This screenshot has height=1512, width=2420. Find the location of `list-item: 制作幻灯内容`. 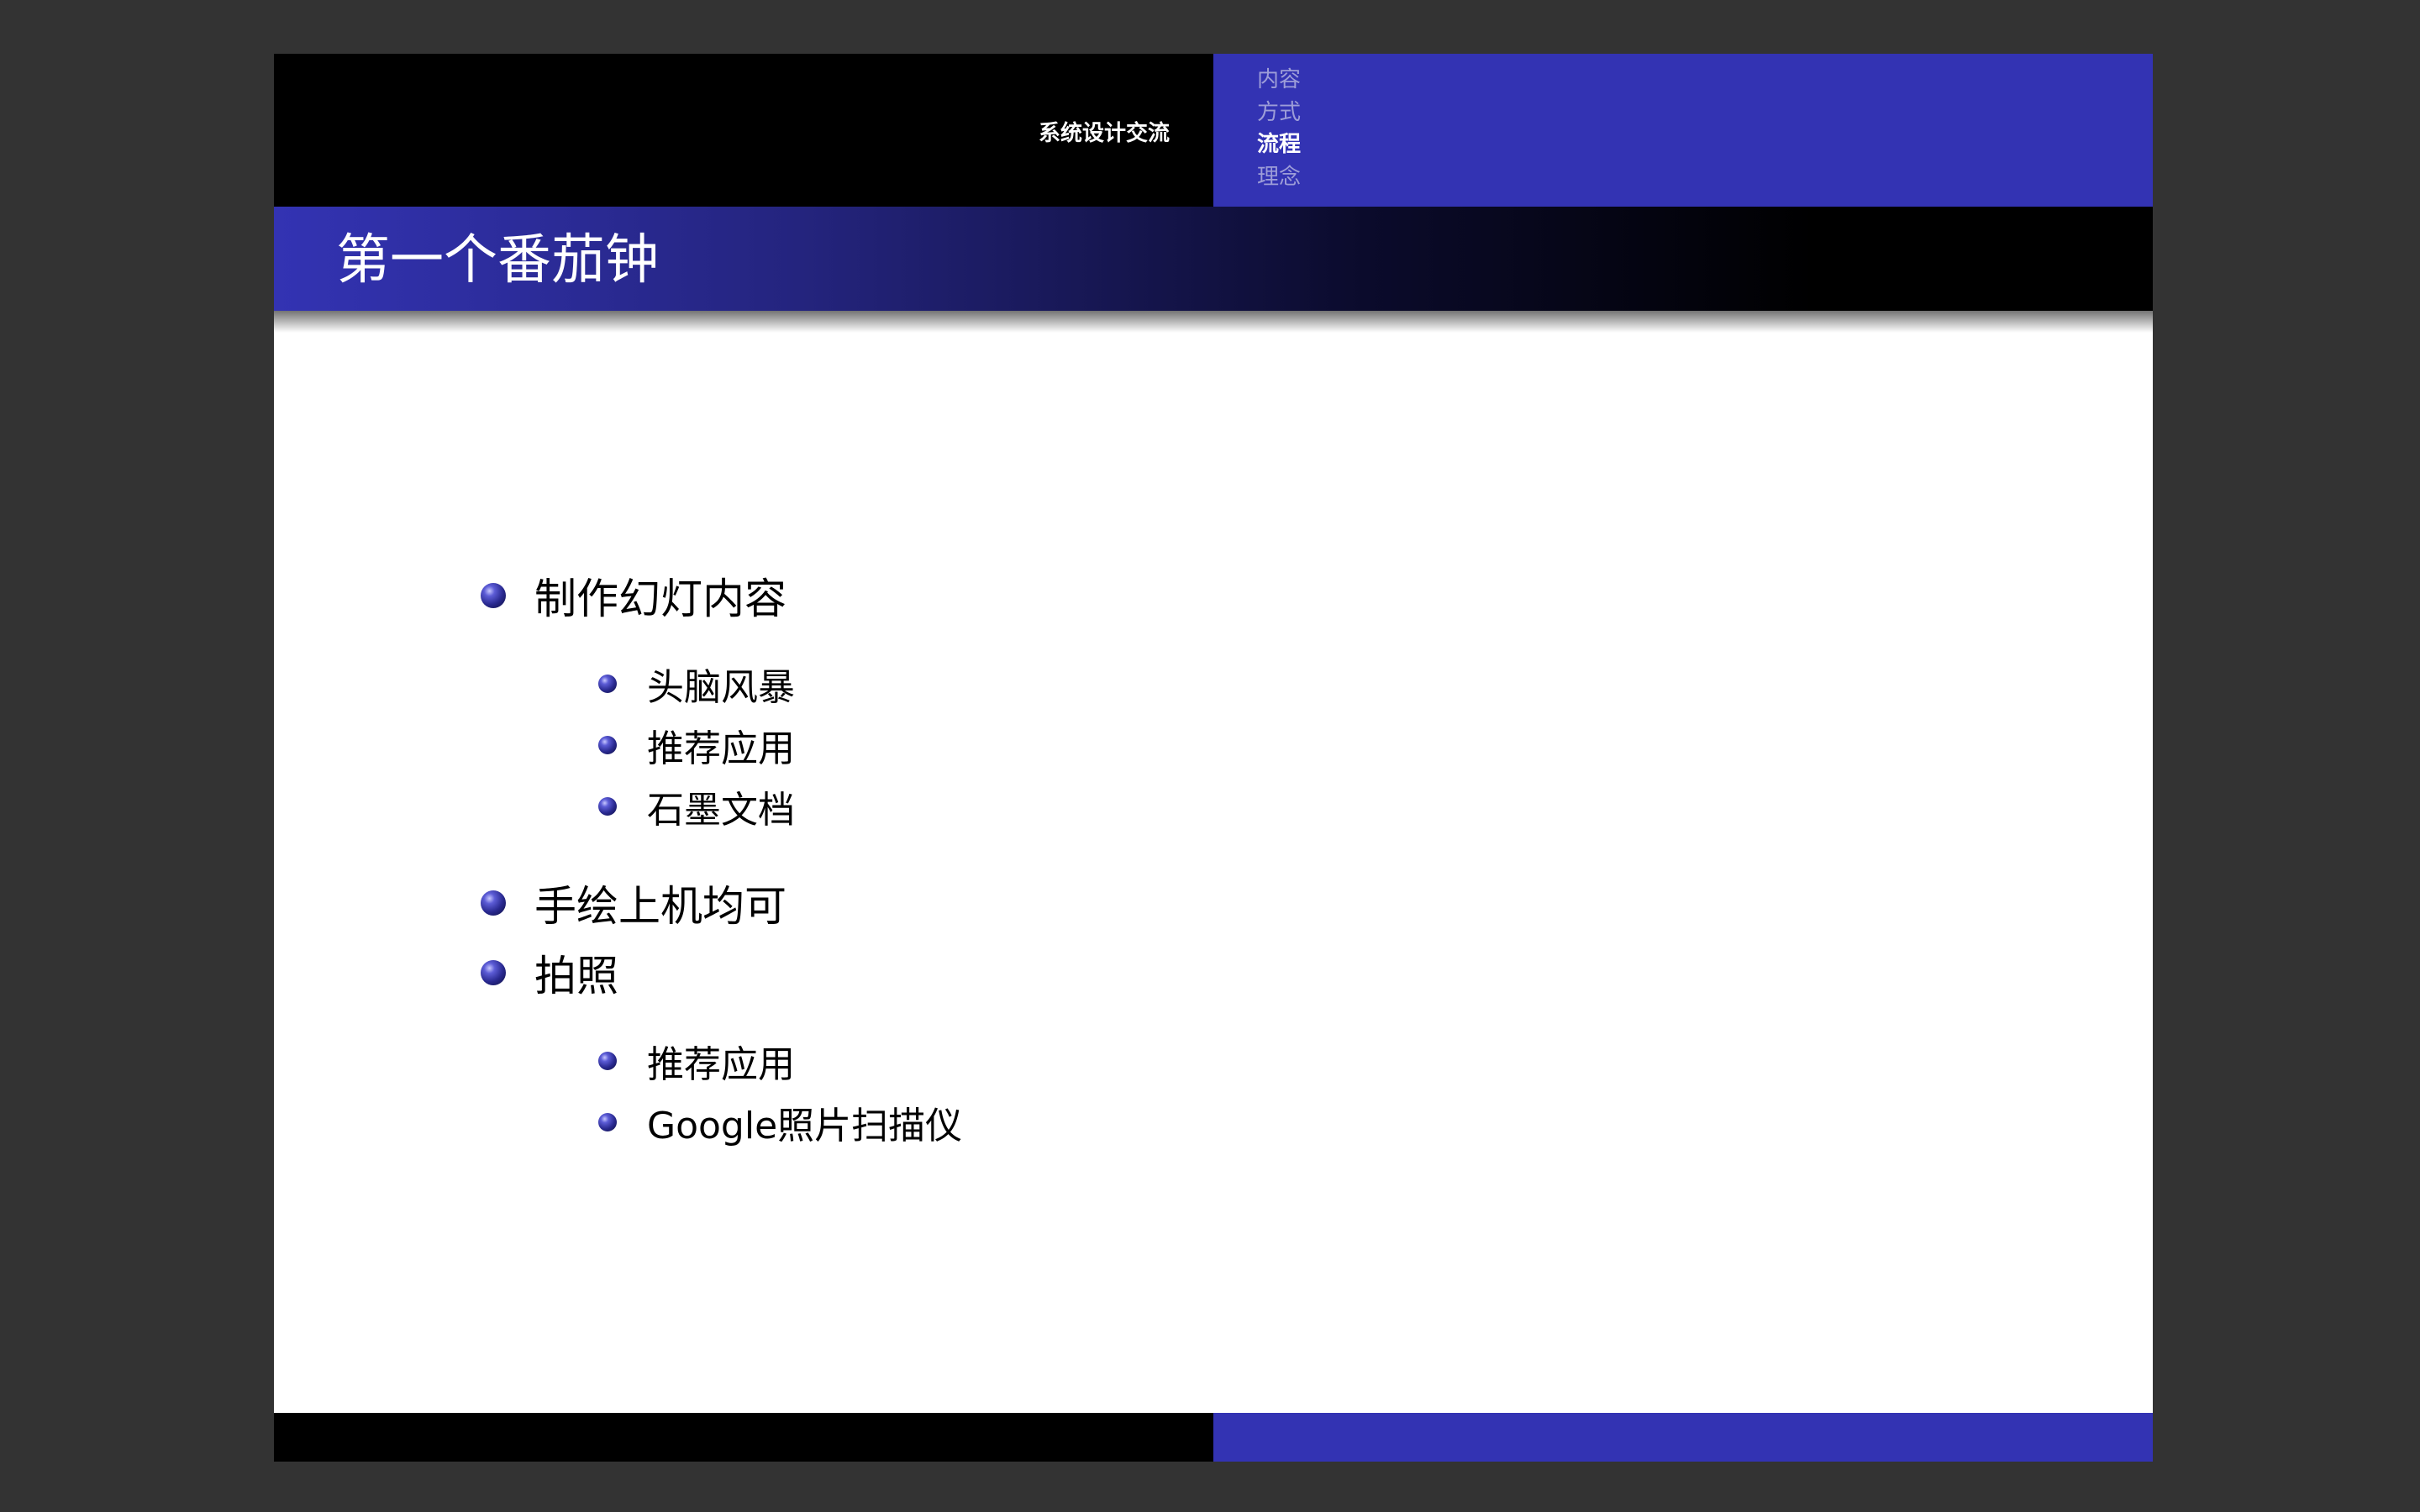

list-item: 制作幻灯内容 is located at coordinates (633, 595).